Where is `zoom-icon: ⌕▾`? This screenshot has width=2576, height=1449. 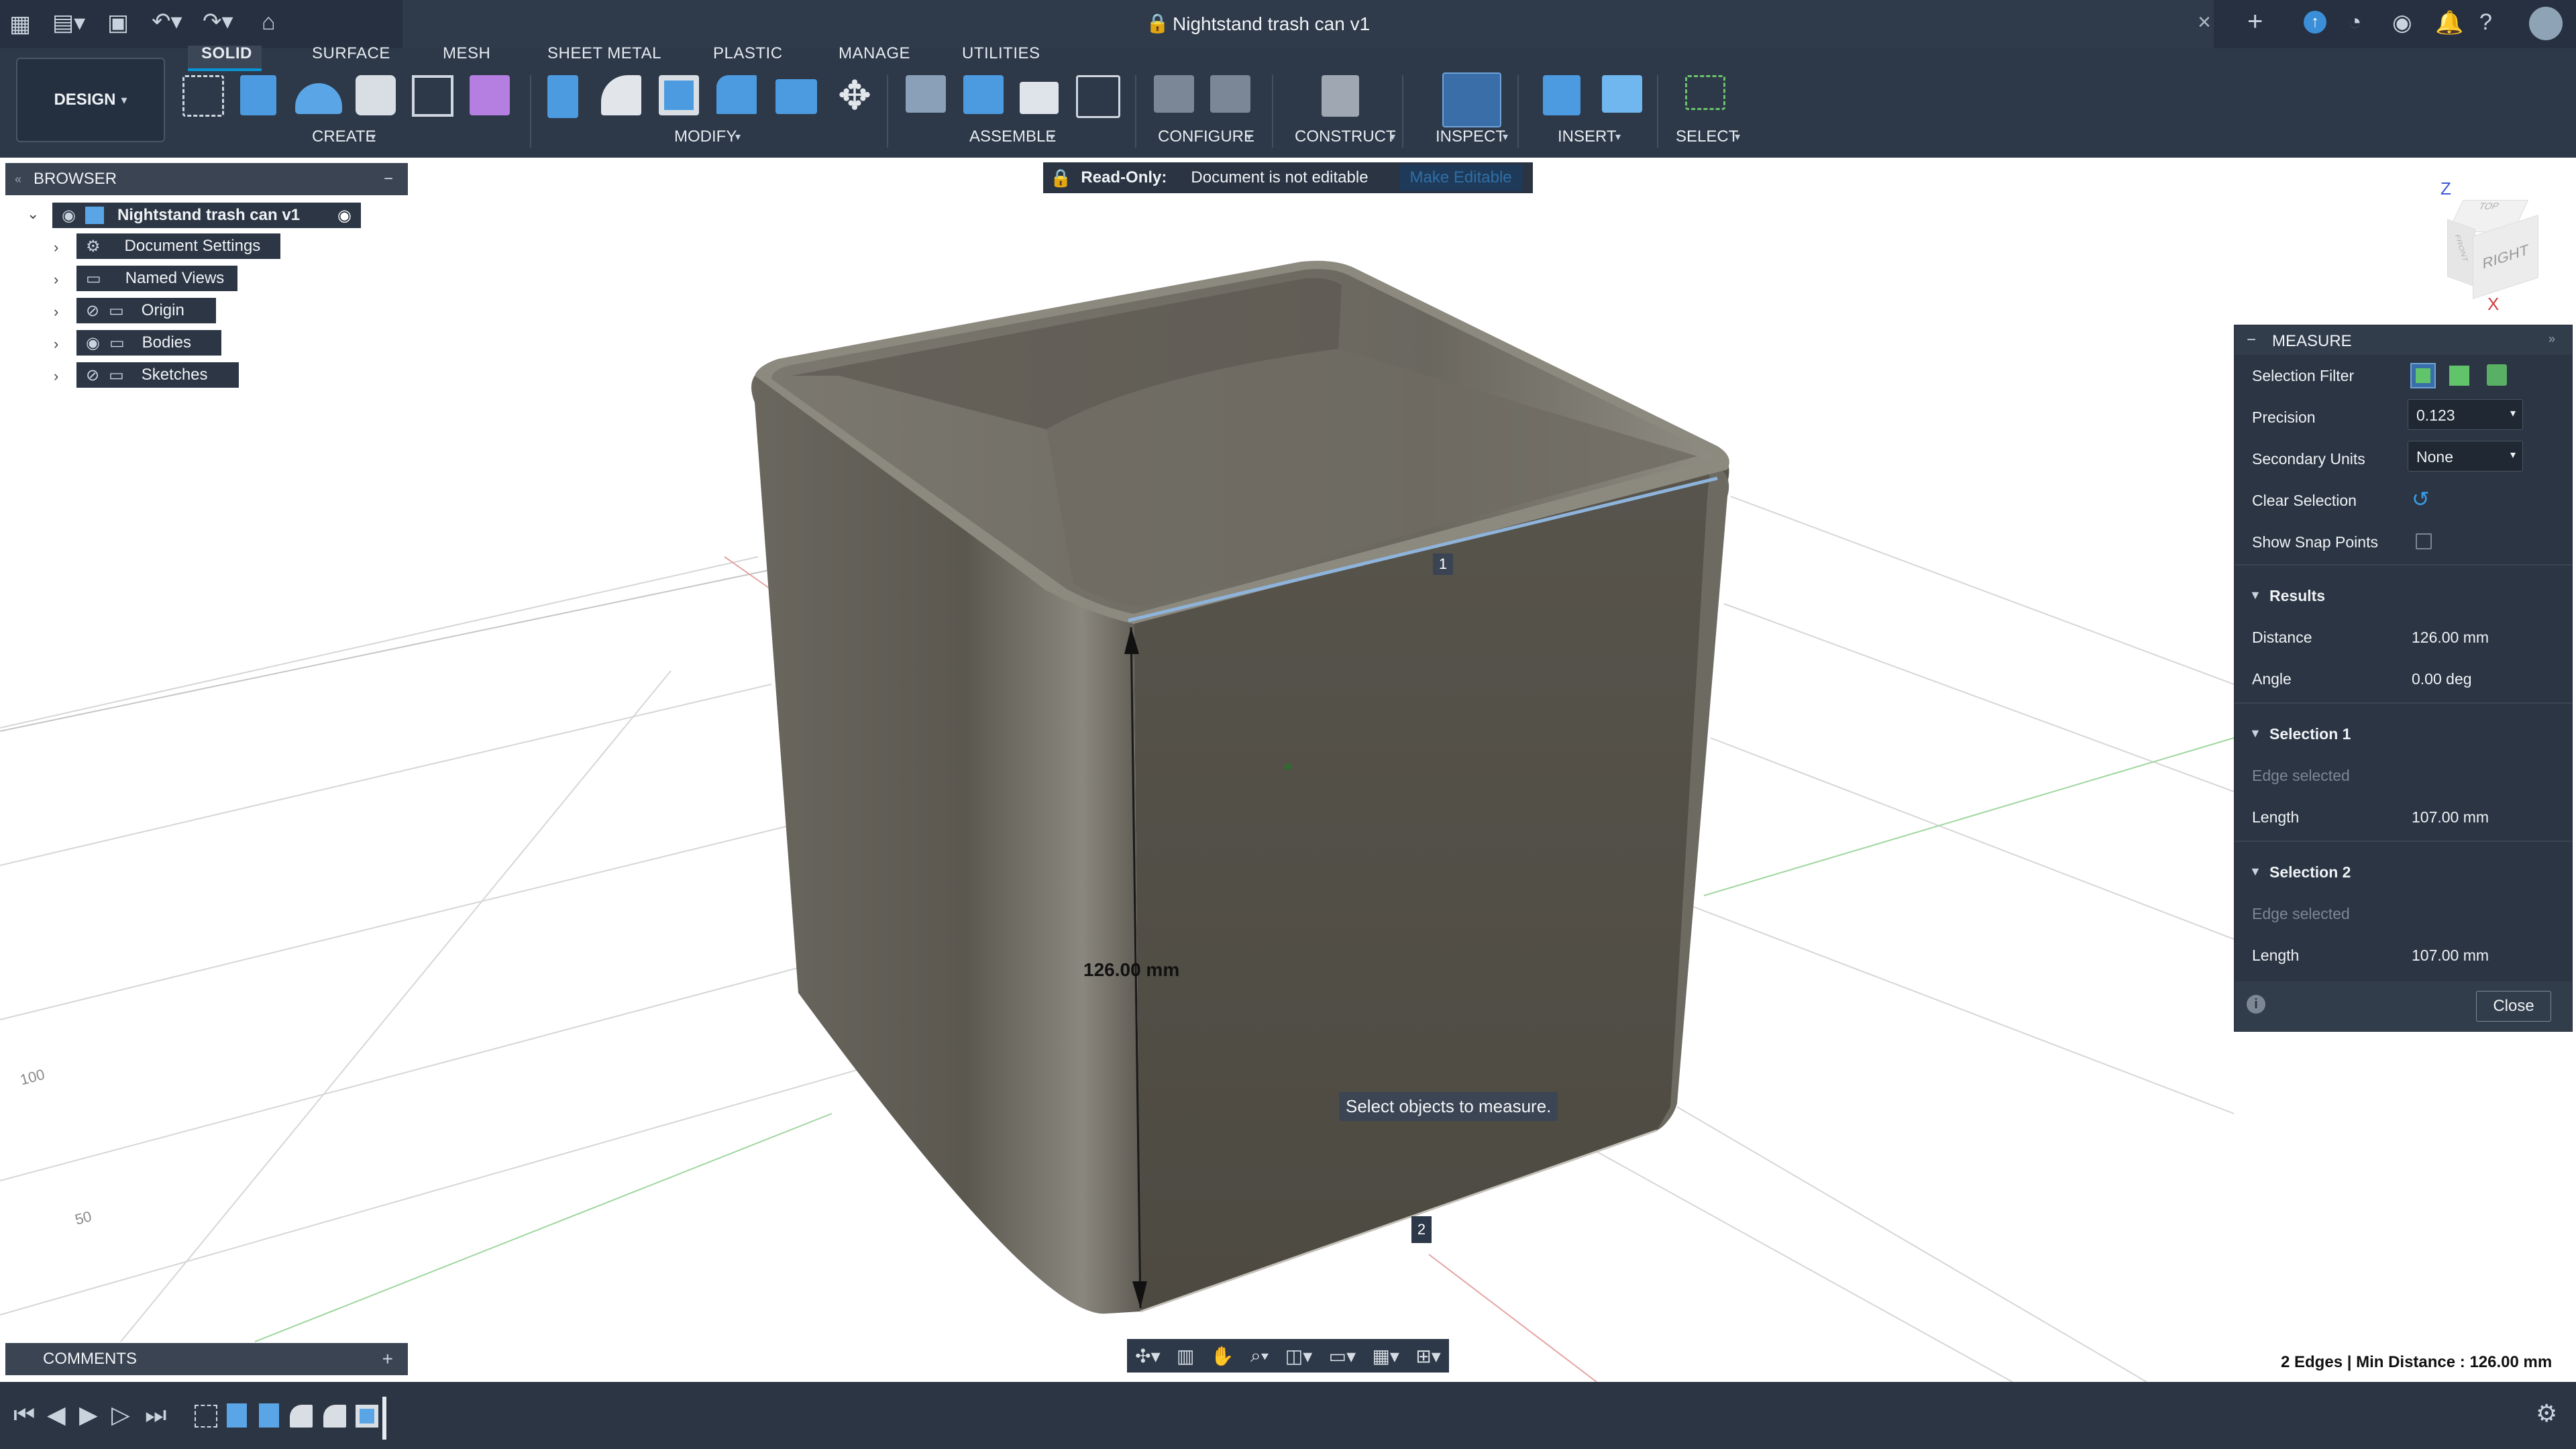 zoom-icon: ⌕▾ is located at coordinates (1259, 1356).